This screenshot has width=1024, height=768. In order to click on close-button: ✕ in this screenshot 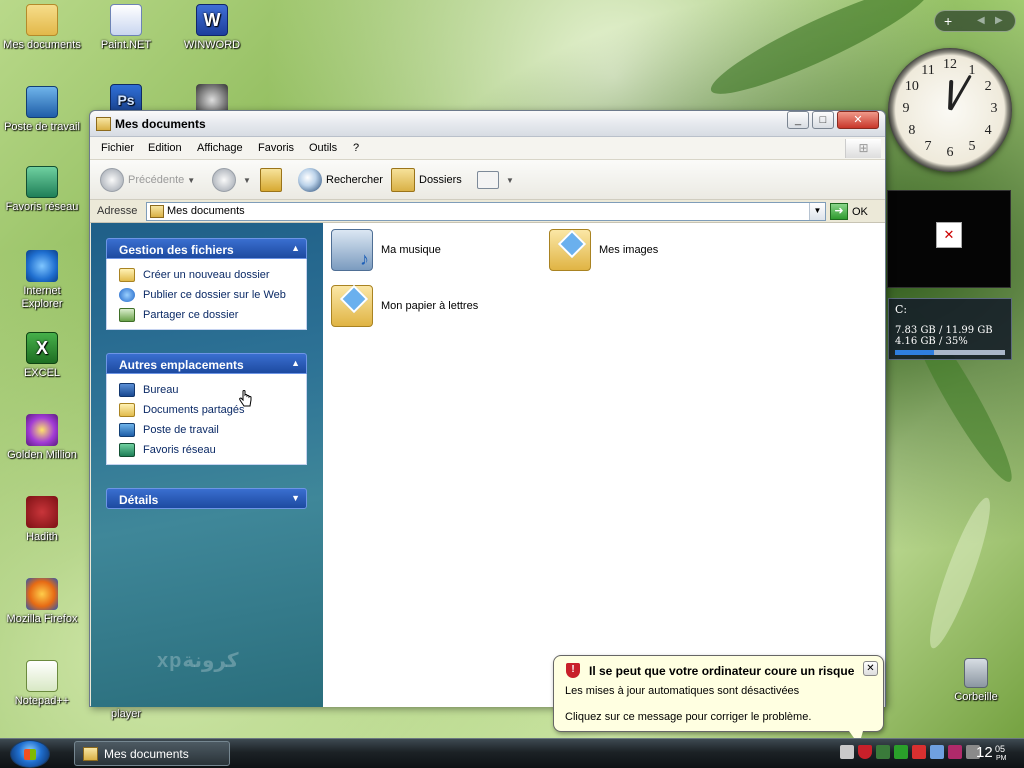, I will do `click(858, 120)`.